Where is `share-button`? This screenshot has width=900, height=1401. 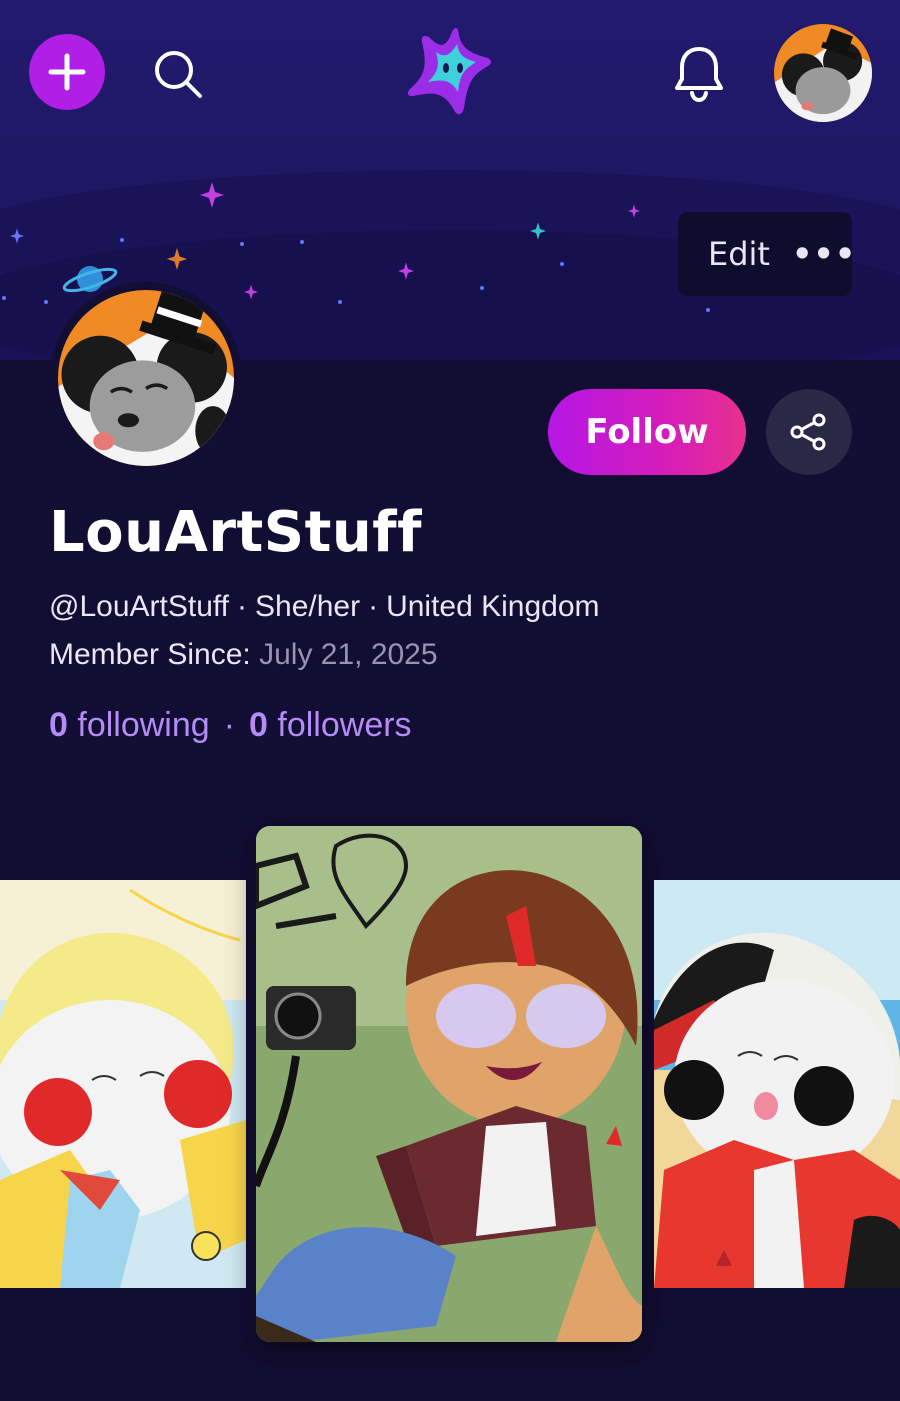
share-button is located at coordinates (809, 432).